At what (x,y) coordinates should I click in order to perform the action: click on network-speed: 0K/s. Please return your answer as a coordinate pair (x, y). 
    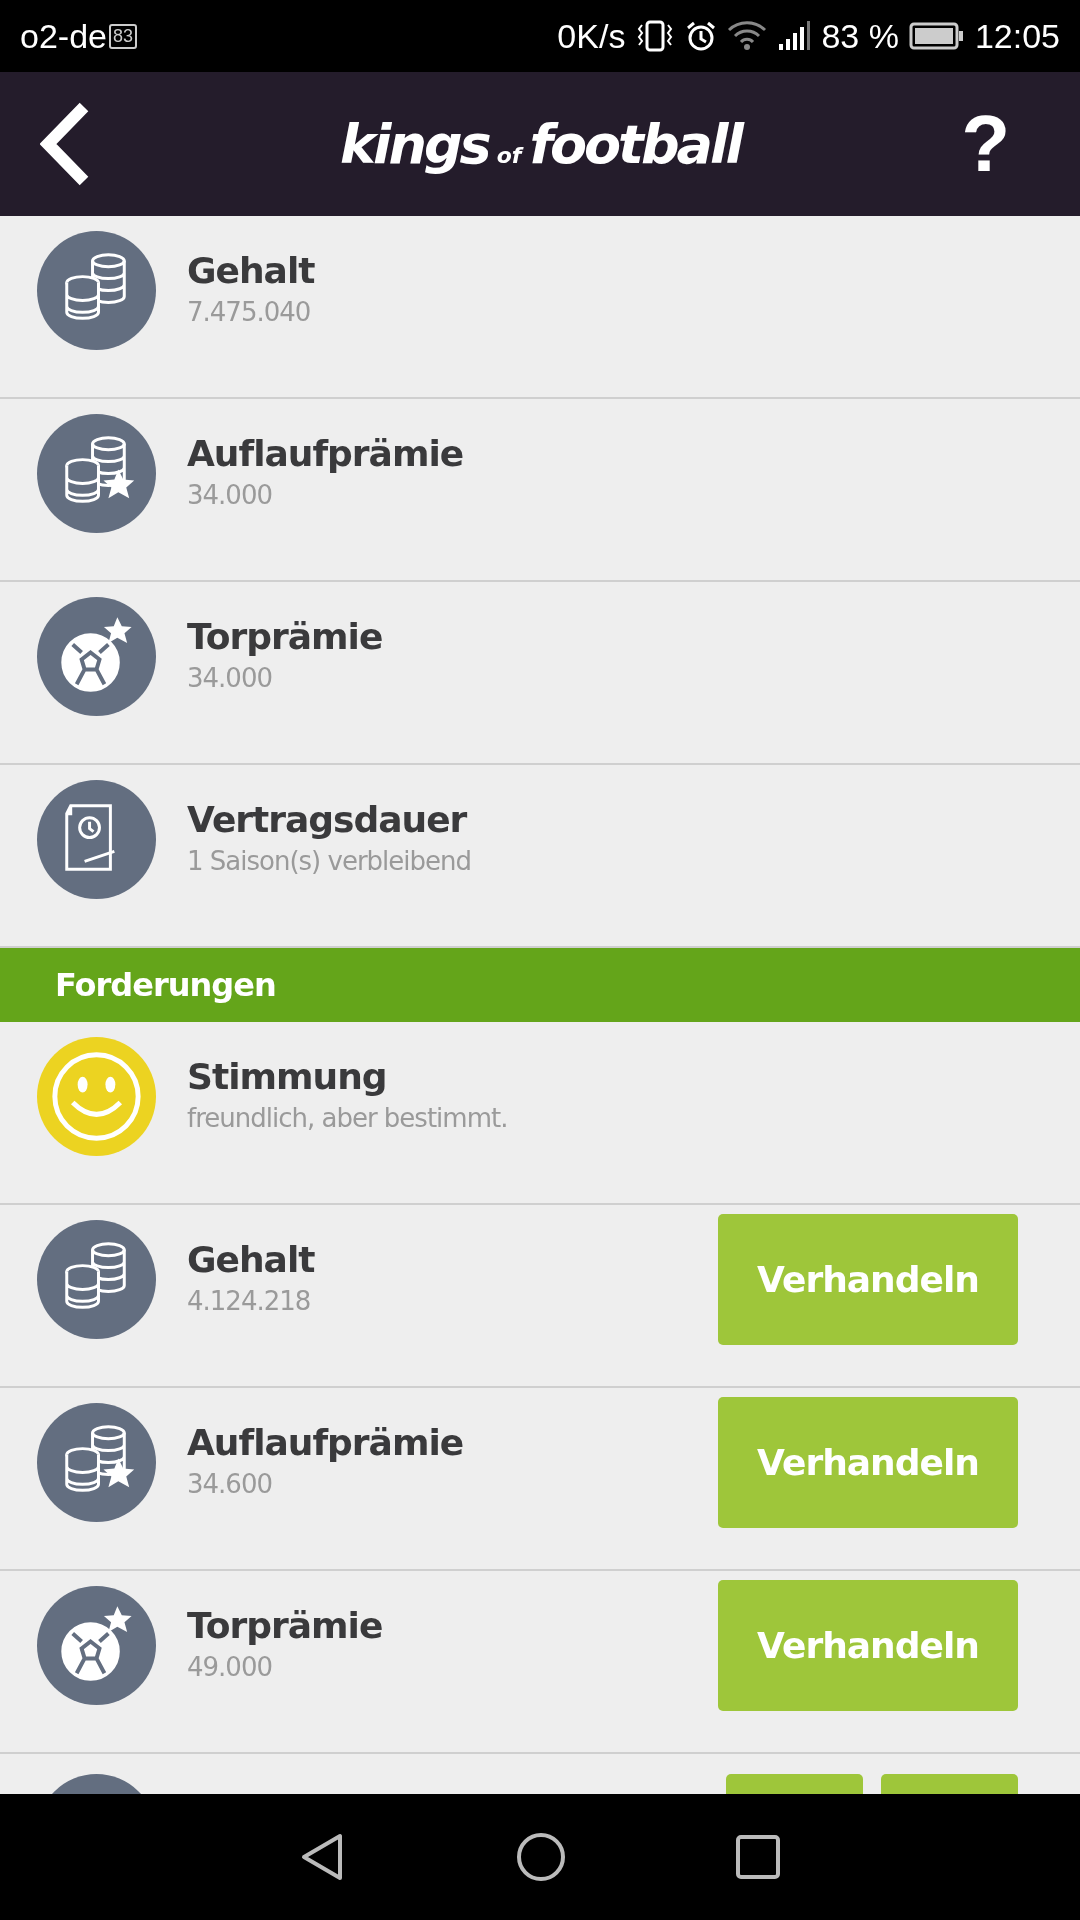
    Looking at the image, I should click on (591, 36).